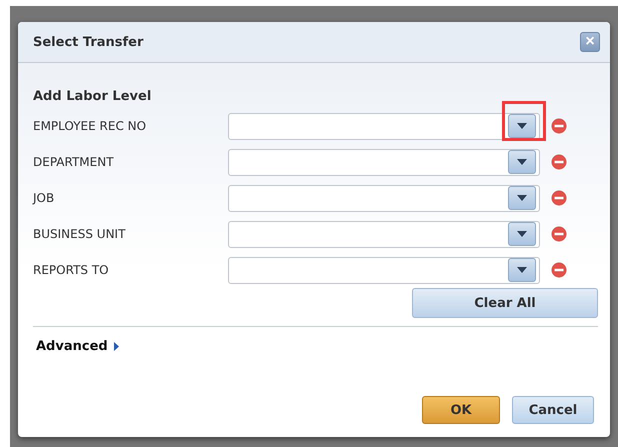 The height and width of the screenshot is (447, 618). Describe the element at coordinates (505, 303) in the screenshot. I see `clear-all-button: Clear All` at that location.